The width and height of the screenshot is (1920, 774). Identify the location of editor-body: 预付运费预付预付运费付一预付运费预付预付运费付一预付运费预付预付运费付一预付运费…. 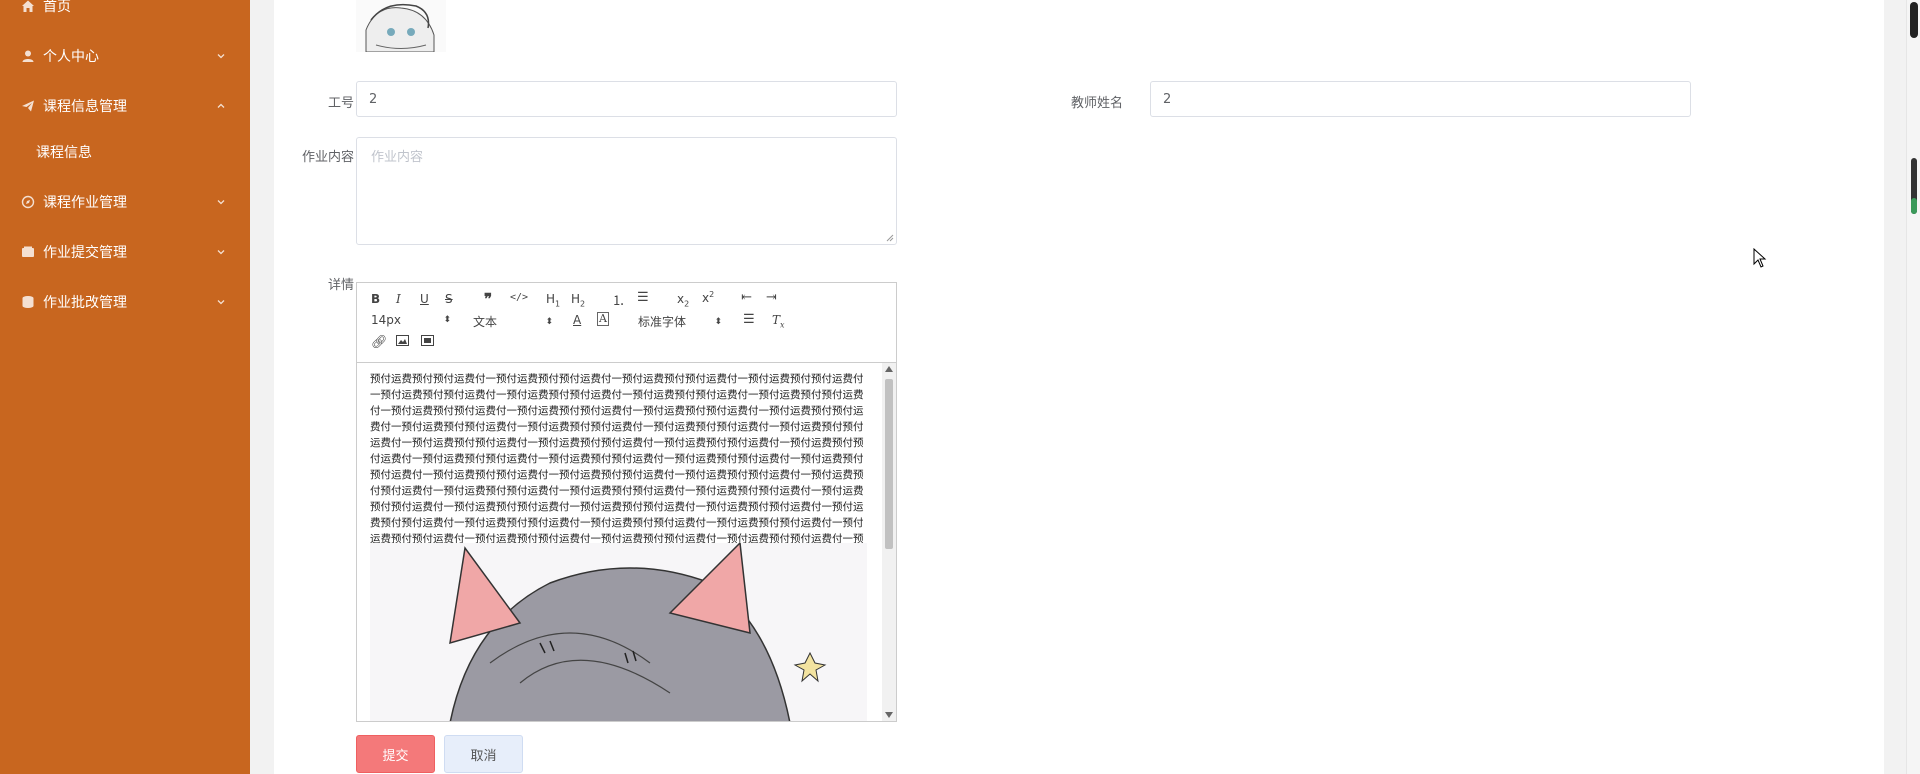
(626, 542).